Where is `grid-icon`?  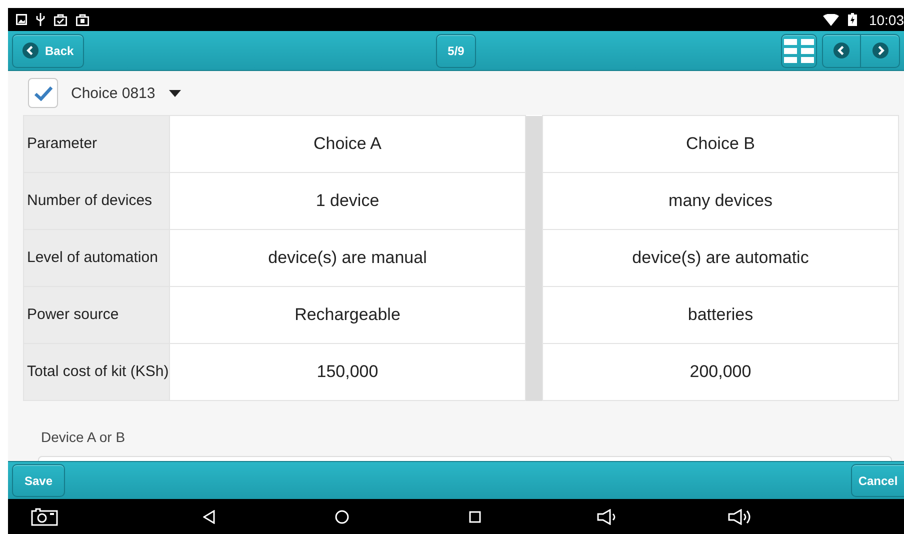
grid-icon is located at coordinates (799, 50).